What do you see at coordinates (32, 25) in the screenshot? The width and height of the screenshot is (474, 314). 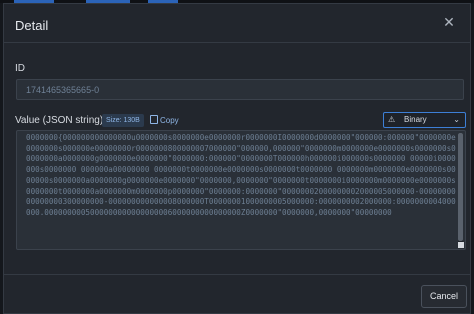 I see `dialog-title: Detail` at bounding box center [32, 25].